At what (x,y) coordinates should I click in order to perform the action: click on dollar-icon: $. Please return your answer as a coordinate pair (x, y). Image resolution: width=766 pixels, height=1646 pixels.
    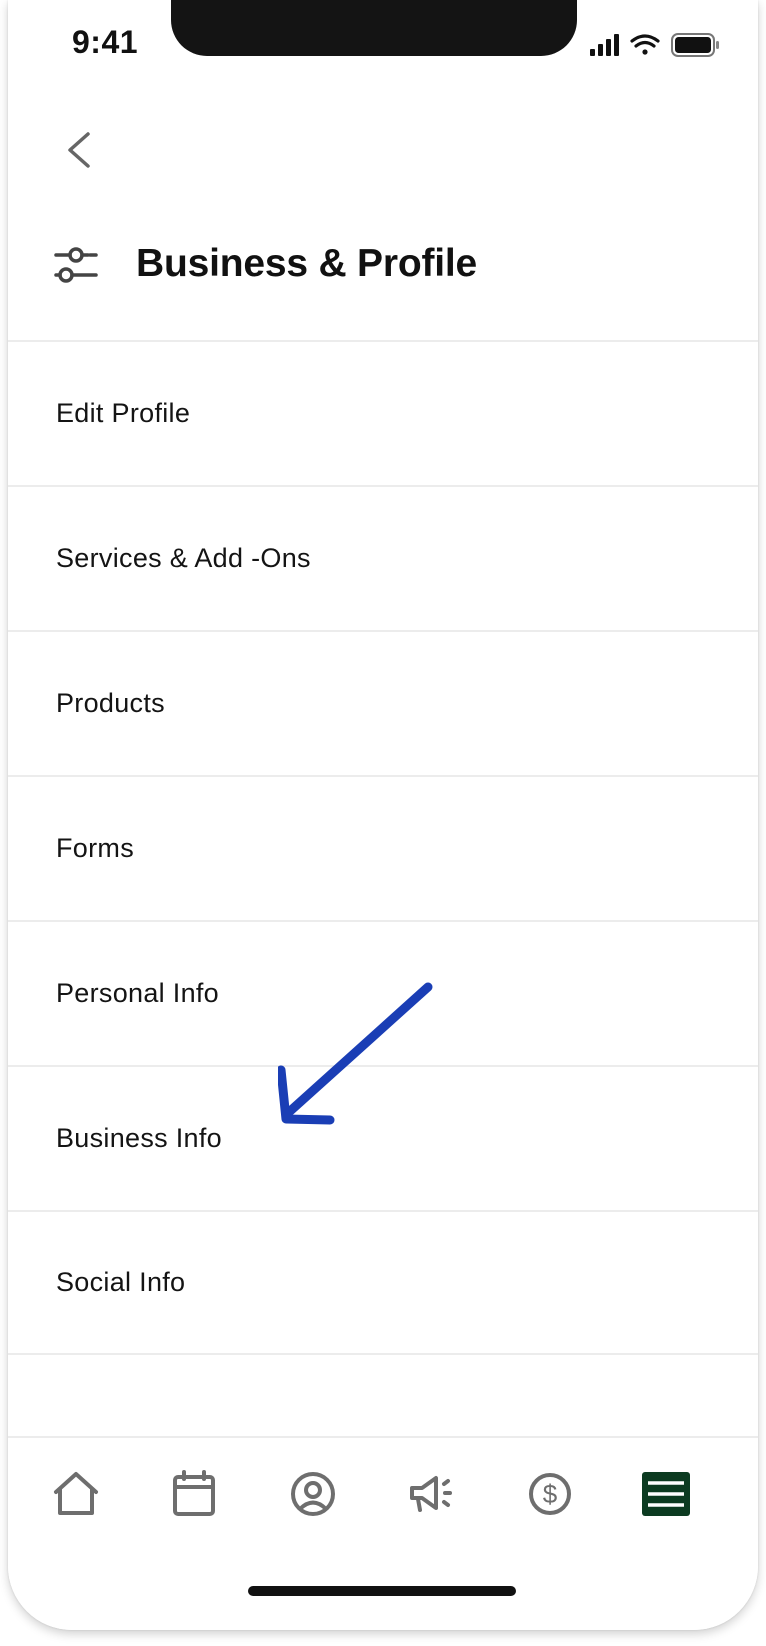
    Looking at the image, I should click on (550, 1494).